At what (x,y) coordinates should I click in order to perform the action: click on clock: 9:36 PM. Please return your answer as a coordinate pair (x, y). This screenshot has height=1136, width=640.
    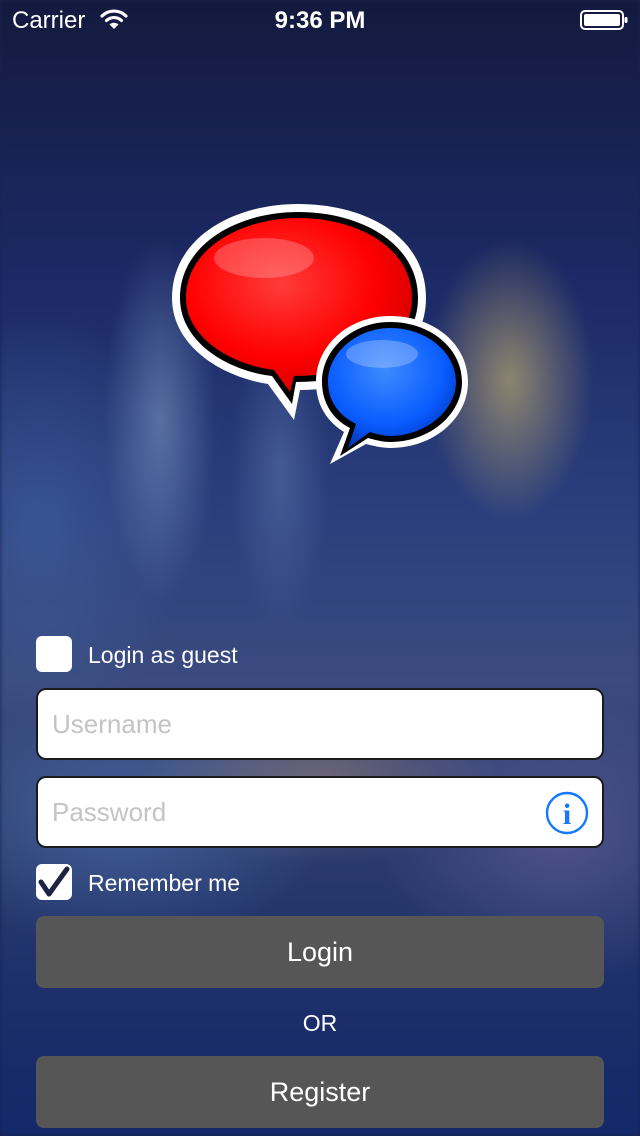
    Looking at the image, I should click on (320, 20).